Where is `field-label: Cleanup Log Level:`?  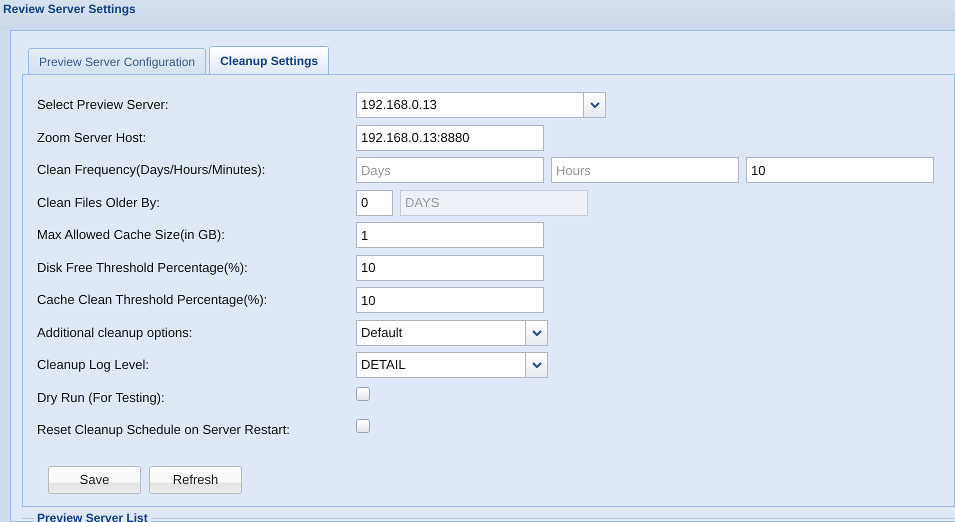
field-label: Cleanup Log Level: is located at coordinates (93, 365).